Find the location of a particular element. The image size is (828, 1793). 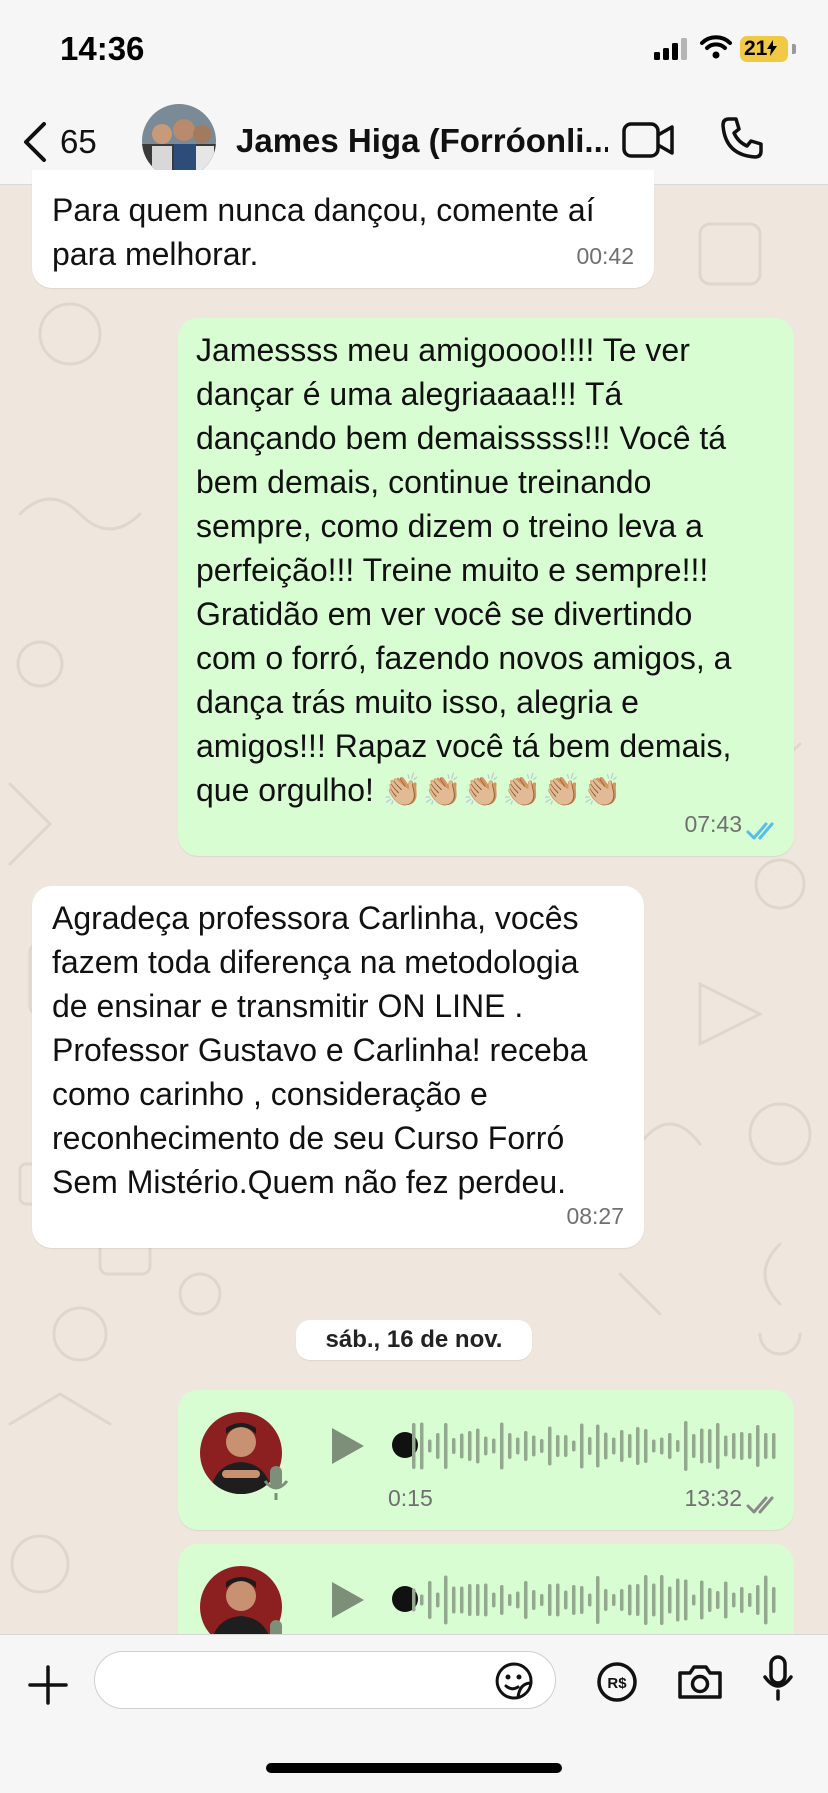

charging-bolt-icon is located at coordinates (772, 48).